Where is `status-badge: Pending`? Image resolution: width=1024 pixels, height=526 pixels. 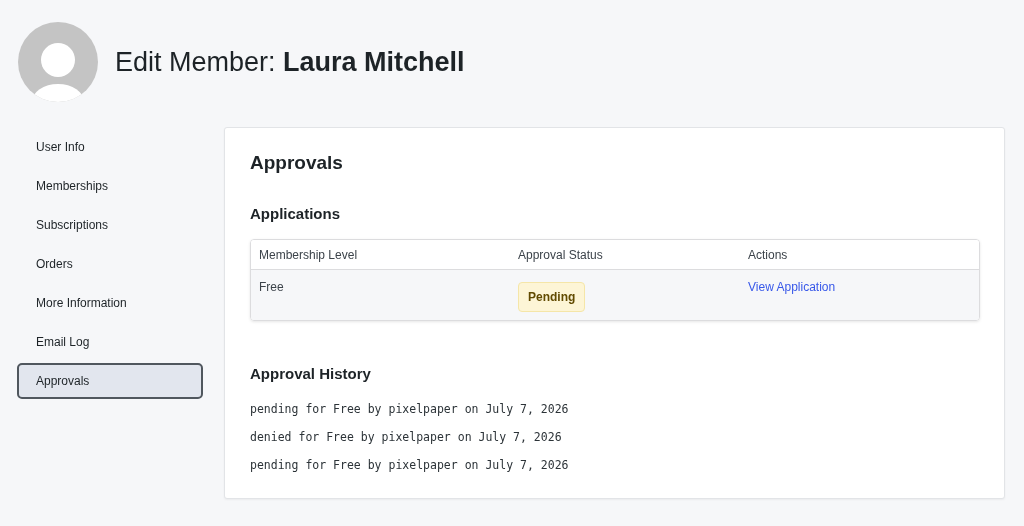 status-badge: Pending is located at coordinates (552, 297).